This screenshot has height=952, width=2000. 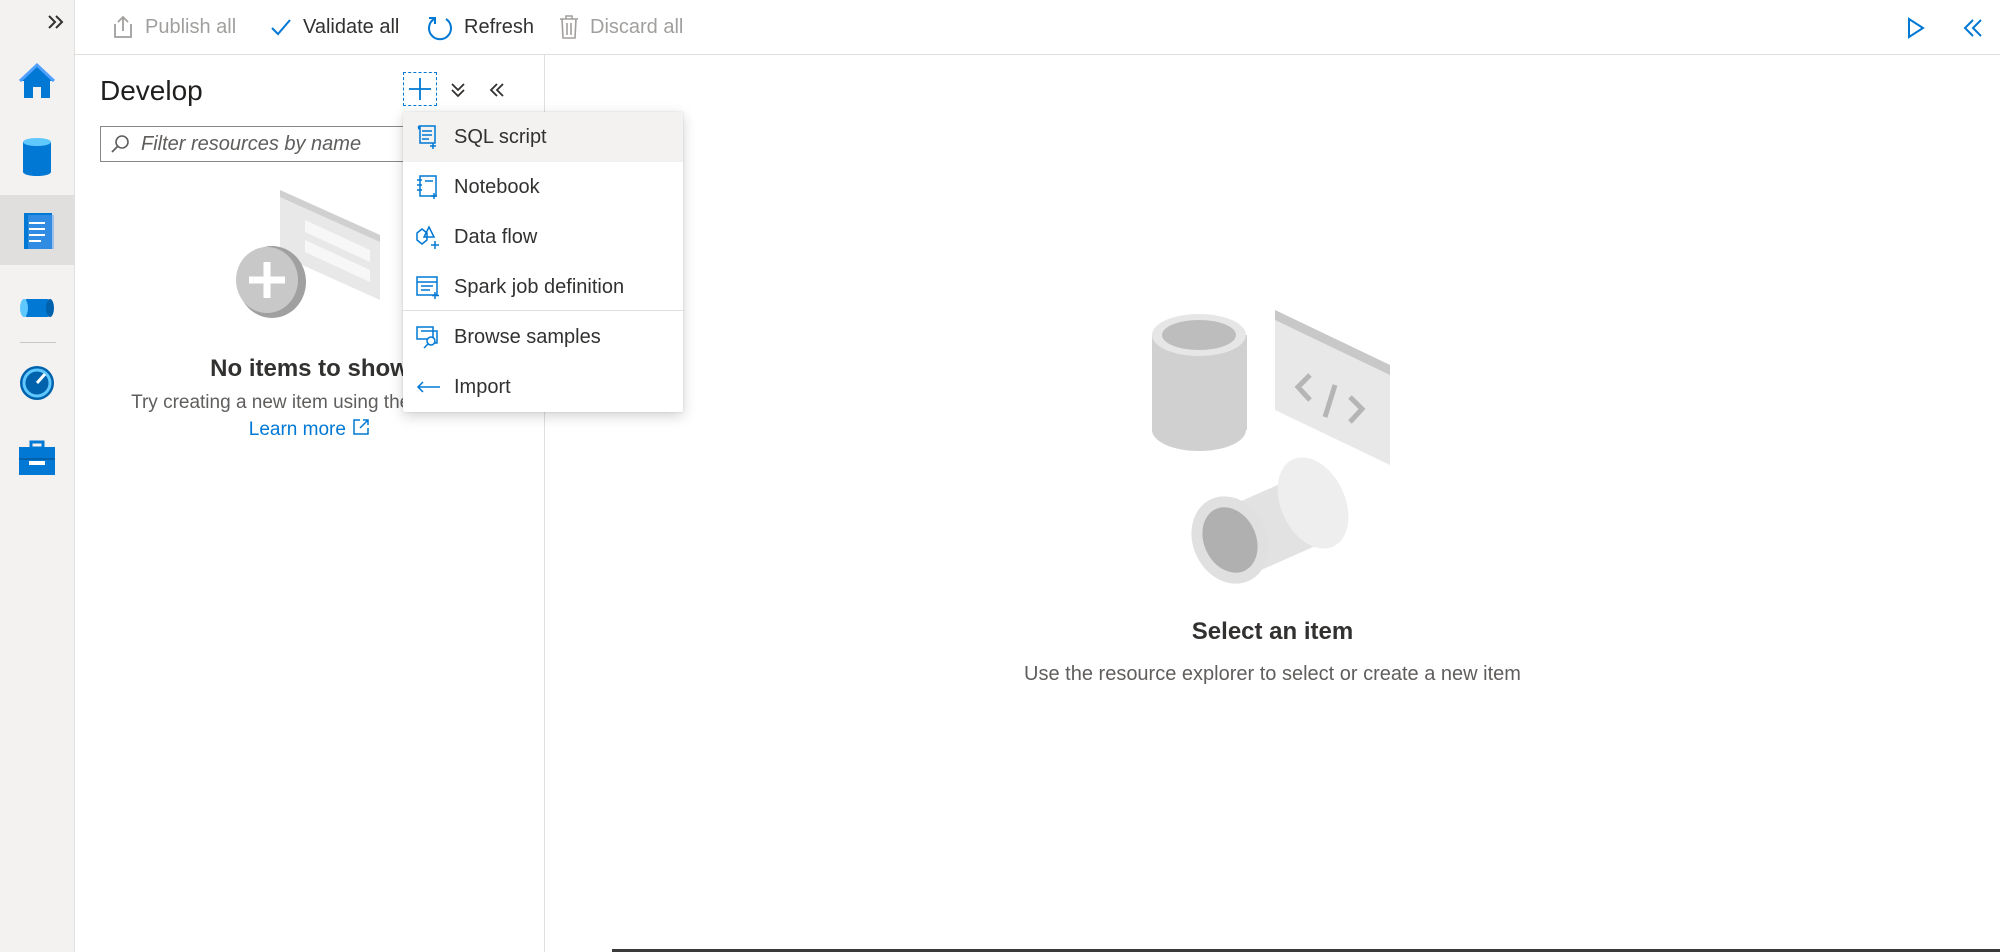 I want to click on empty-state-illustration, so click(x=310, y=257).